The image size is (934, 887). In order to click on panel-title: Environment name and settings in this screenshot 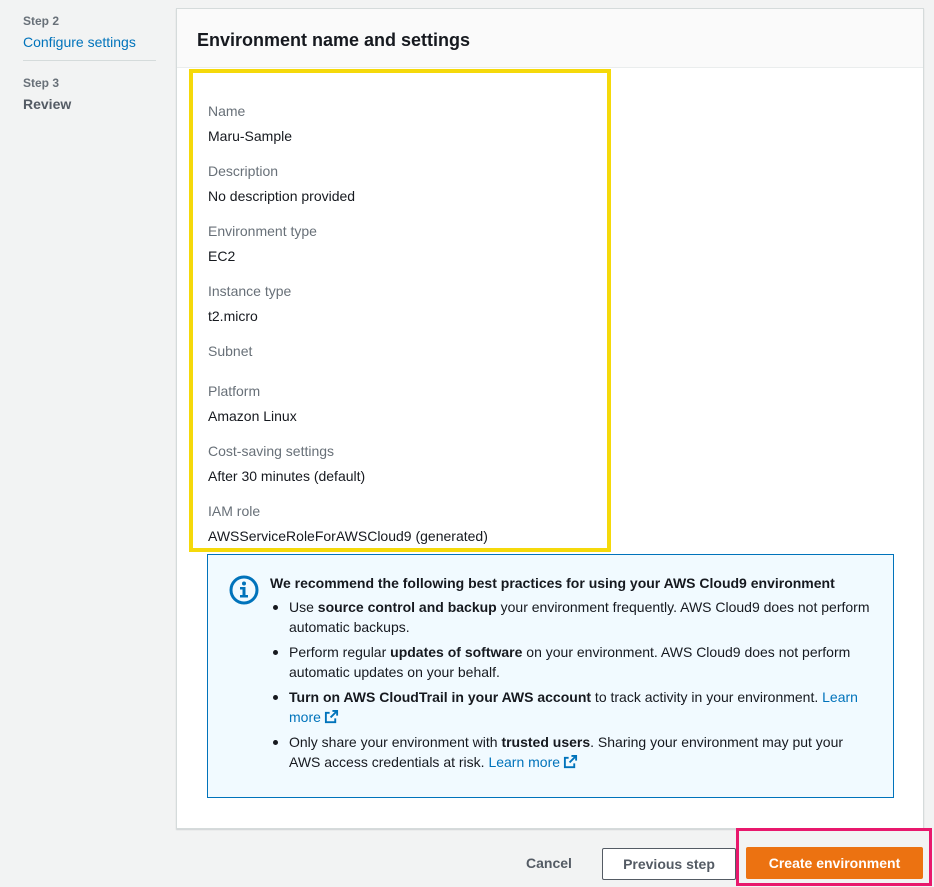, I will do `click(334, 40)`.